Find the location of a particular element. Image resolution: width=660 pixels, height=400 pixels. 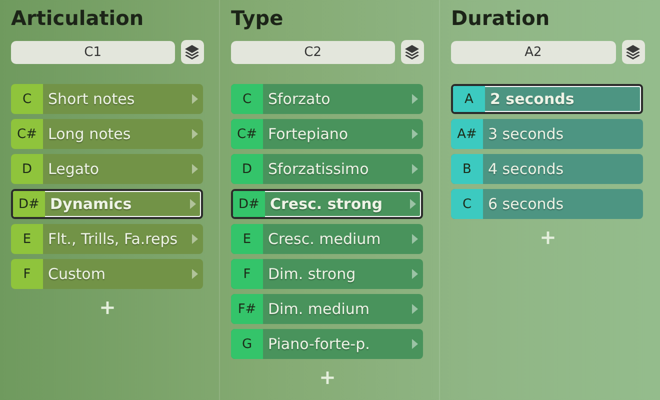

list-item: D Sforzatissimo is located at coordinates (327, 169).